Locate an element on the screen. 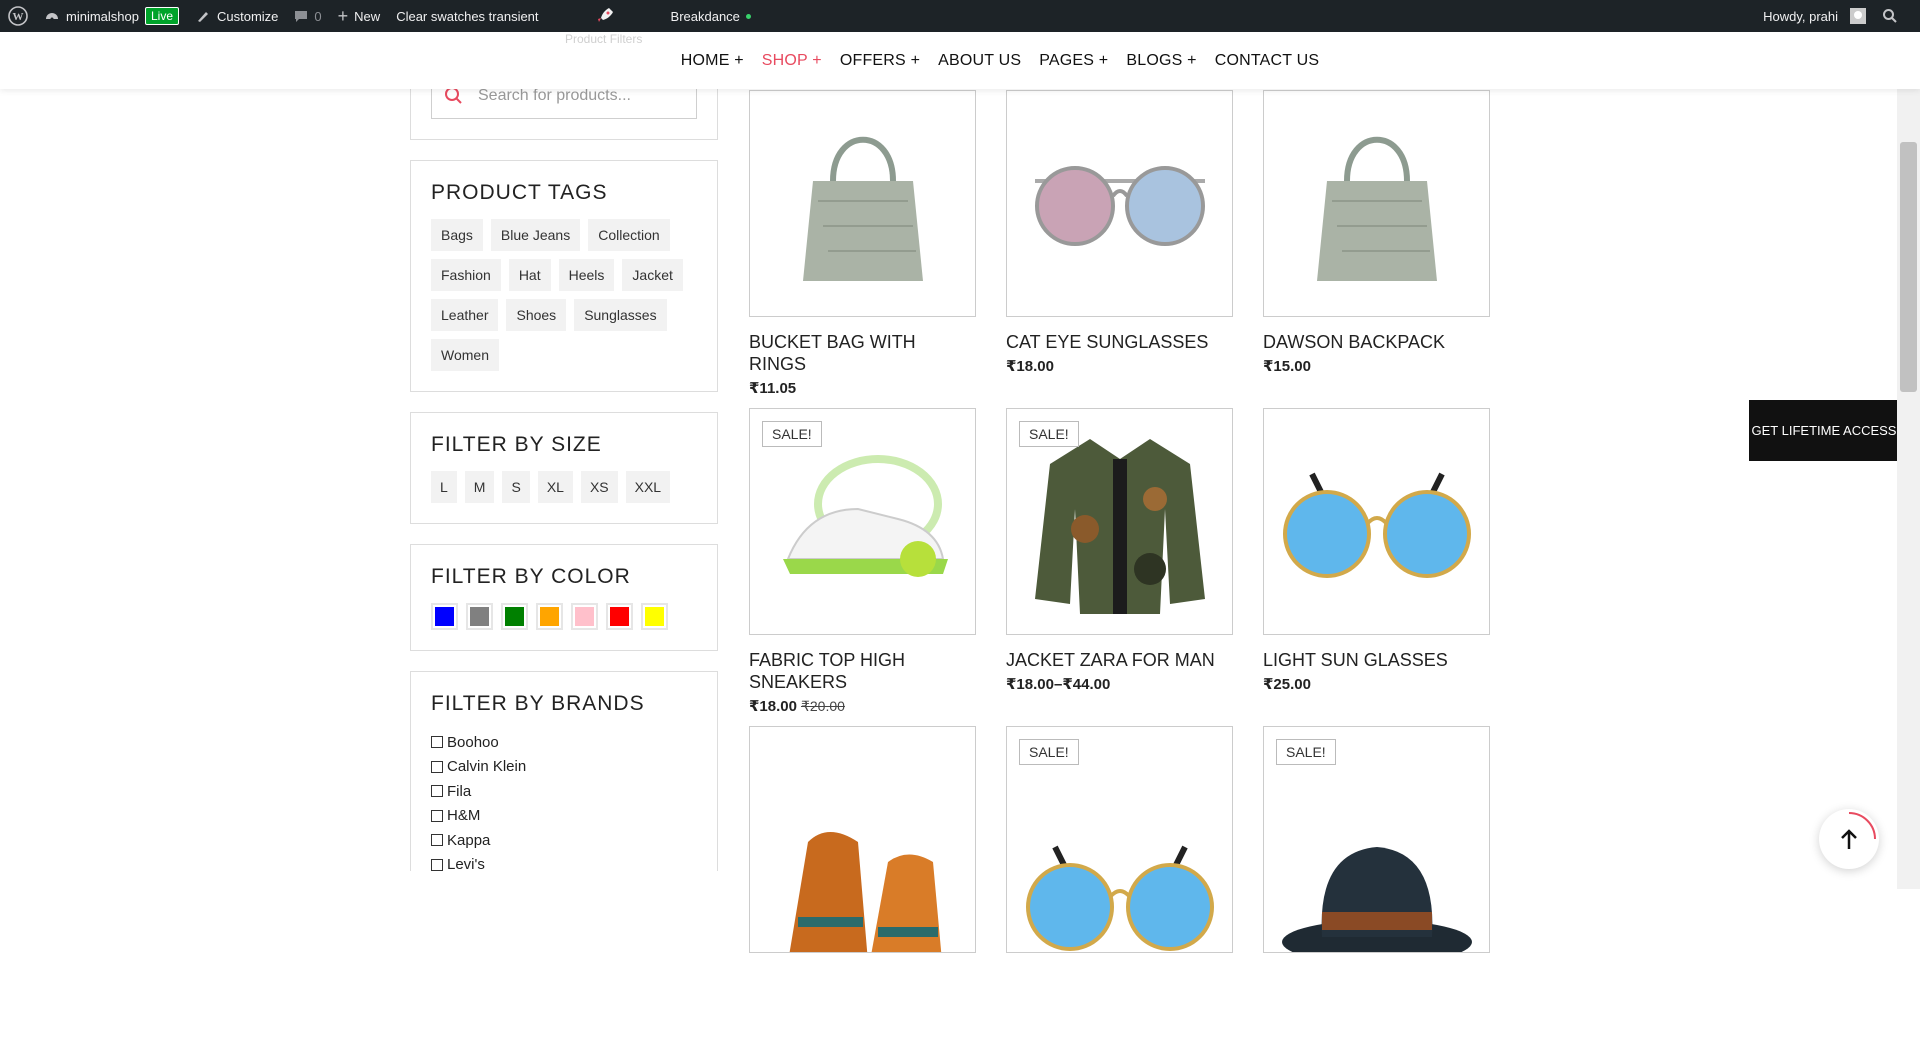 The image size is (1920, 1044). product-card: DAWSON BACKPACK ₹15.00 is located at coordinates (1376, 249).